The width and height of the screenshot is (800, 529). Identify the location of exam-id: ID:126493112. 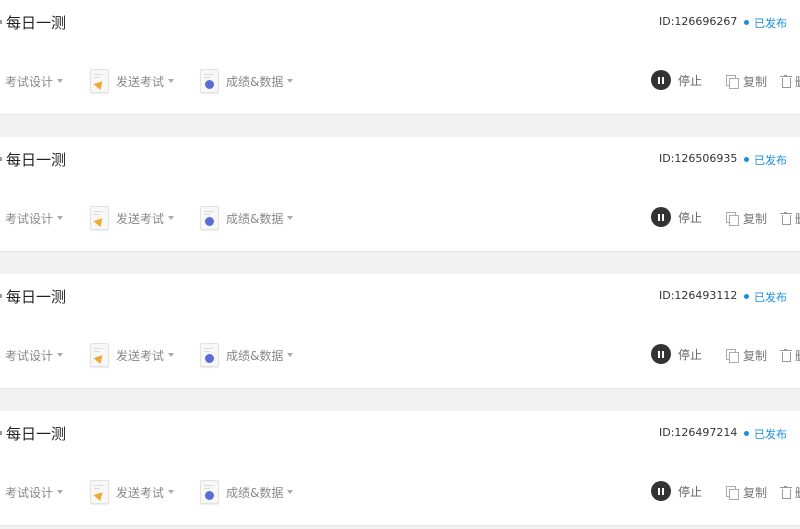
(698, 295).